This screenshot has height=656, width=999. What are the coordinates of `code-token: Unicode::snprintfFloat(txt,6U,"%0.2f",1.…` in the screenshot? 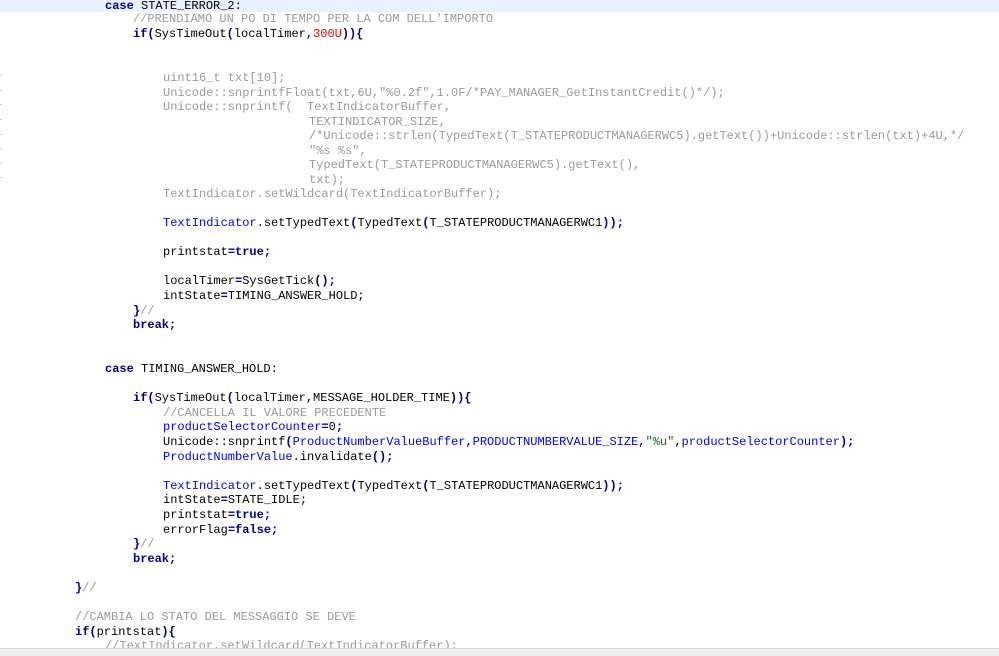 It's located at (444, 93).